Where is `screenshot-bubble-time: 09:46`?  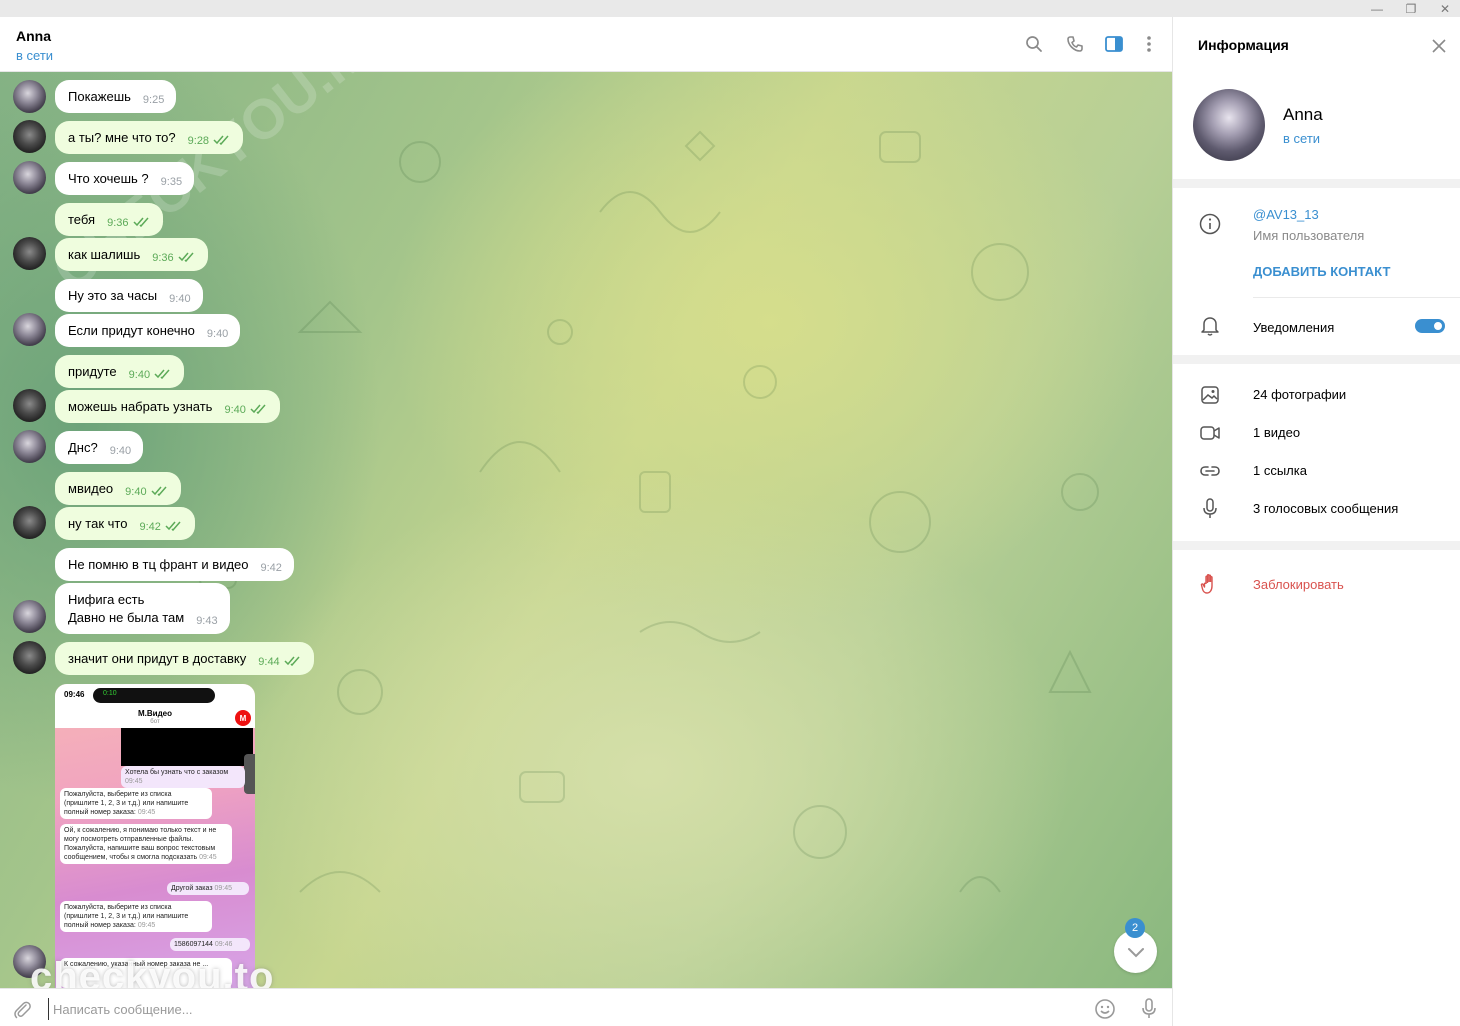
screenshot-bubble-time: 09:46 is located at coordinates (223, 944).